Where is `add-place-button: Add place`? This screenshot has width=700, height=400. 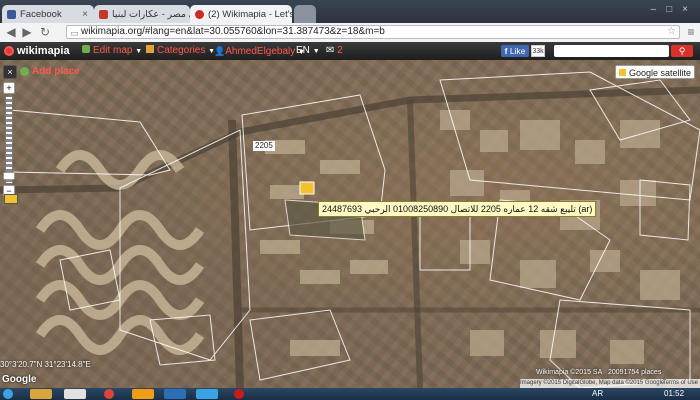 add-place-button: Add place is located at coordinates (50, 71).